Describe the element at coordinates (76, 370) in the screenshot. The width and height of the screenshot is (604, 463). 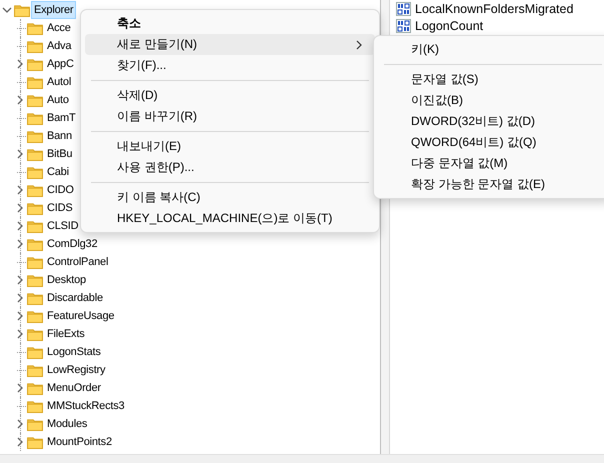
I see `tree-item: LowRegistry` at that location.